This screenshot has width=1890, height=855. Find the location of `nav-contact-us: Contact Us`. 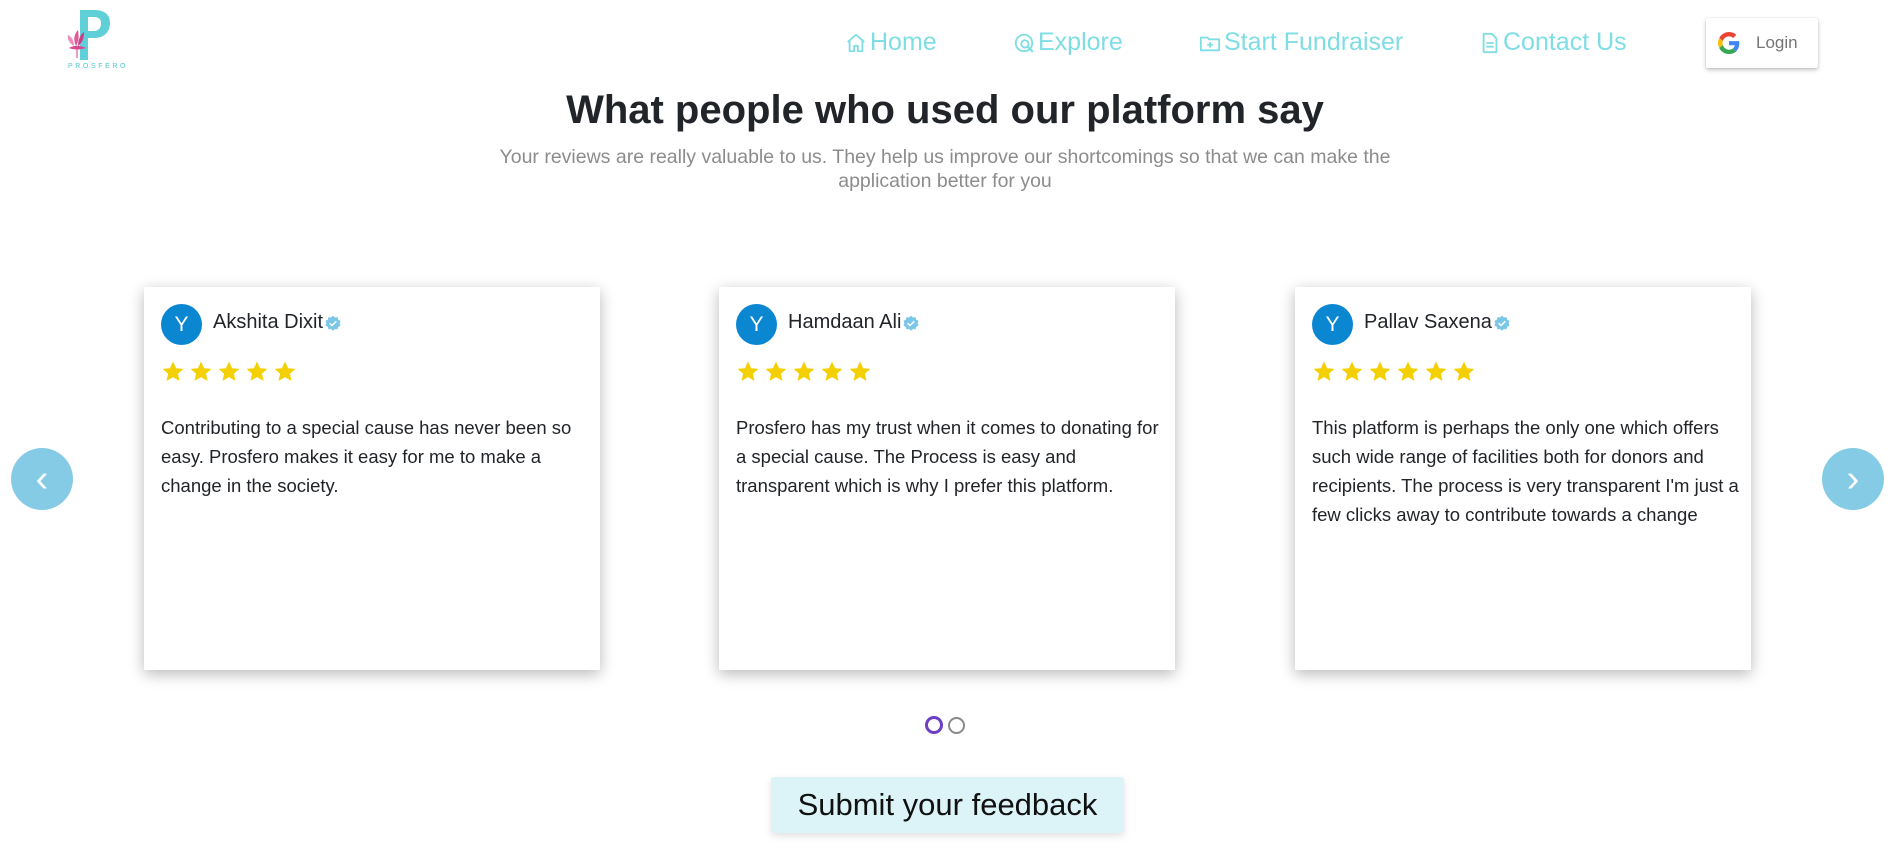

nav-contact-us: Contact Us is located at coordinates (1553, 42).